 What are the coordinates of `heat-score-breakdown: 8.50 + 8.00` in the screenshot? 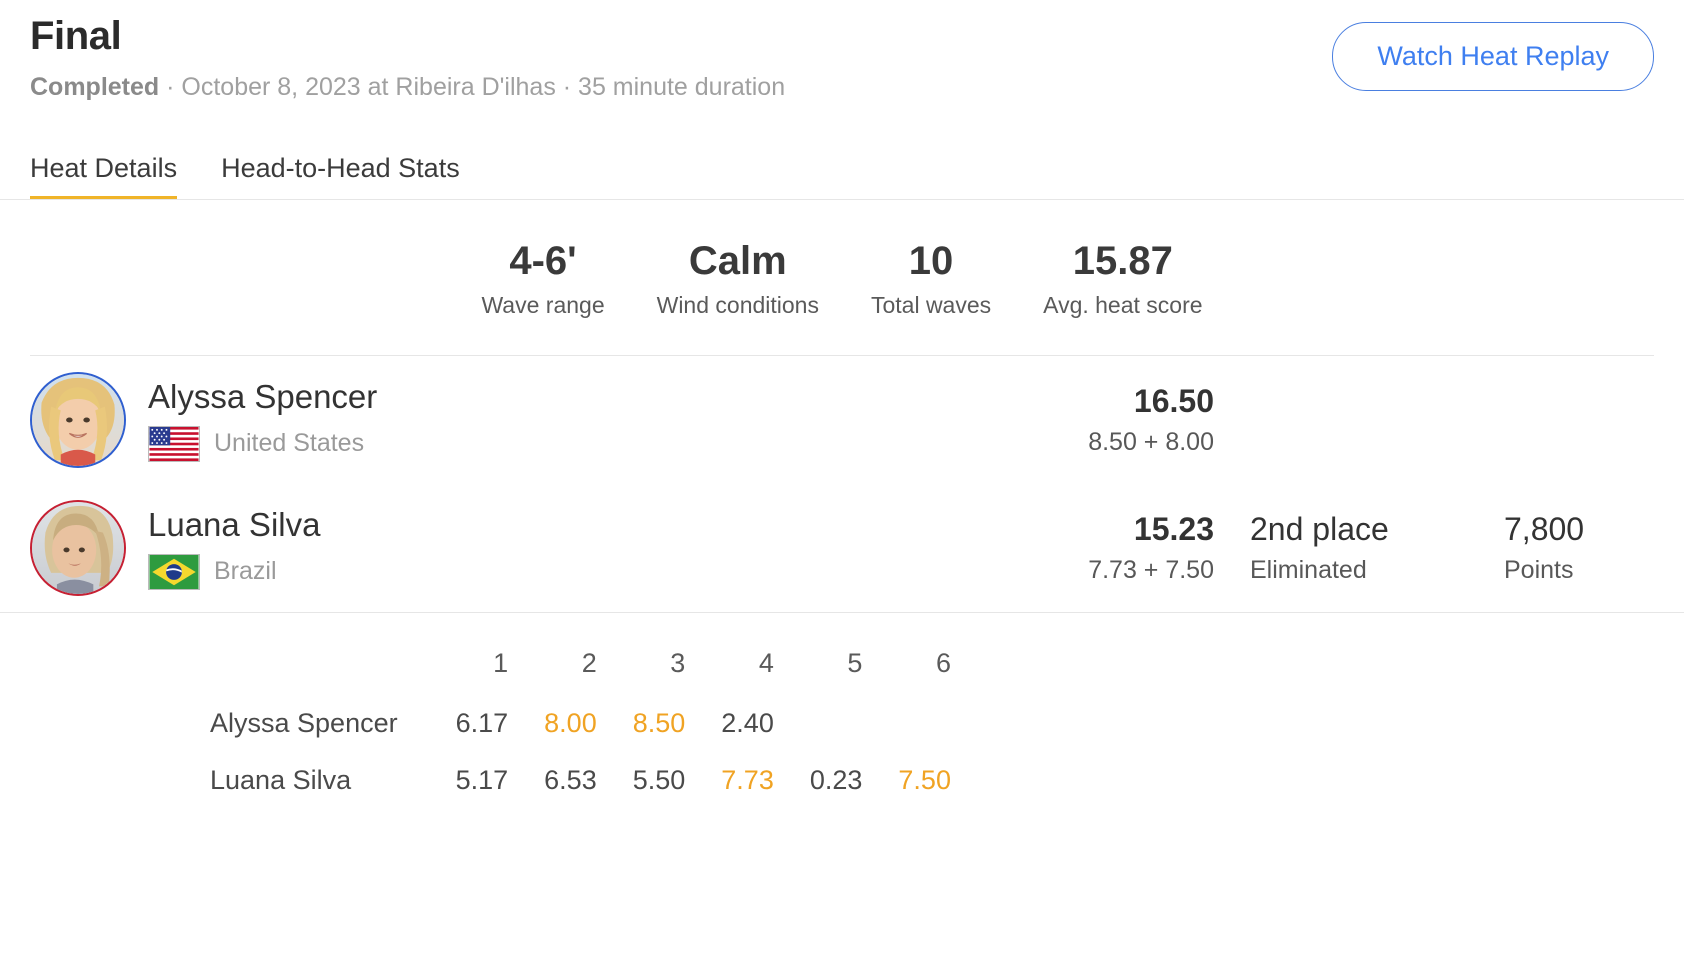 It's located at (1151, 442).